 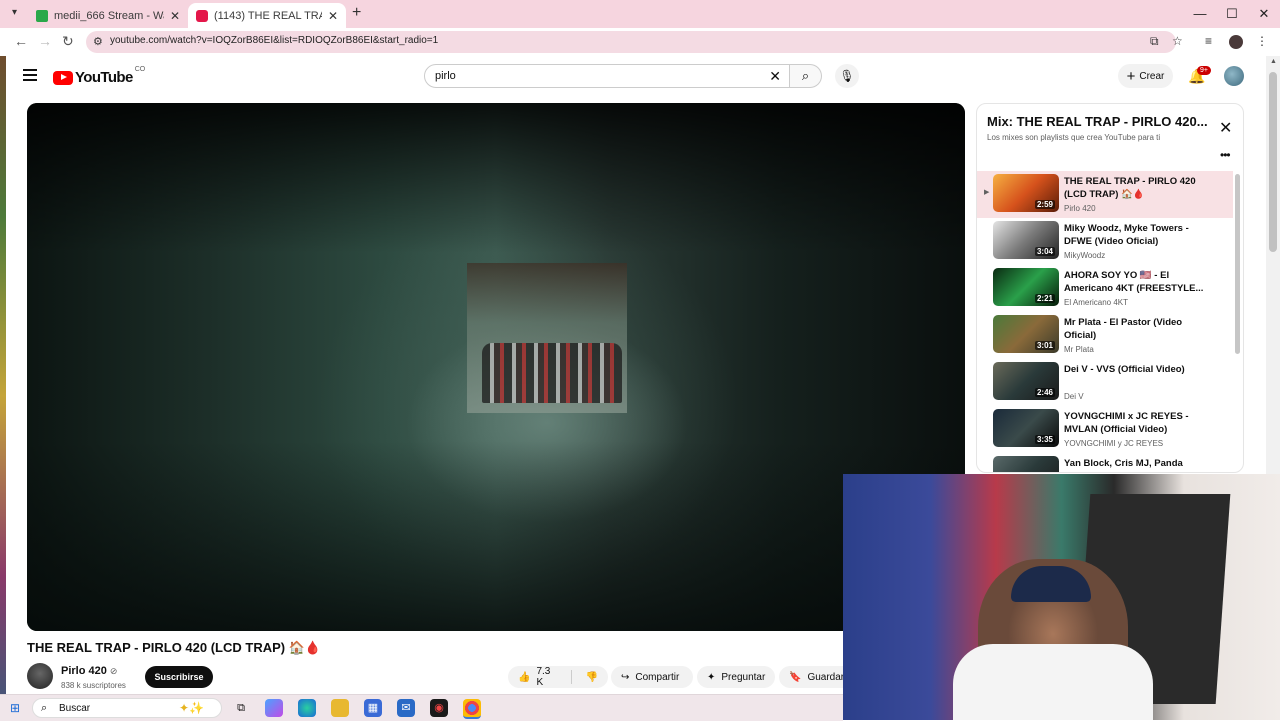 I want to click on subscribe-button: Suscribirse, so click(x=179, y=677).